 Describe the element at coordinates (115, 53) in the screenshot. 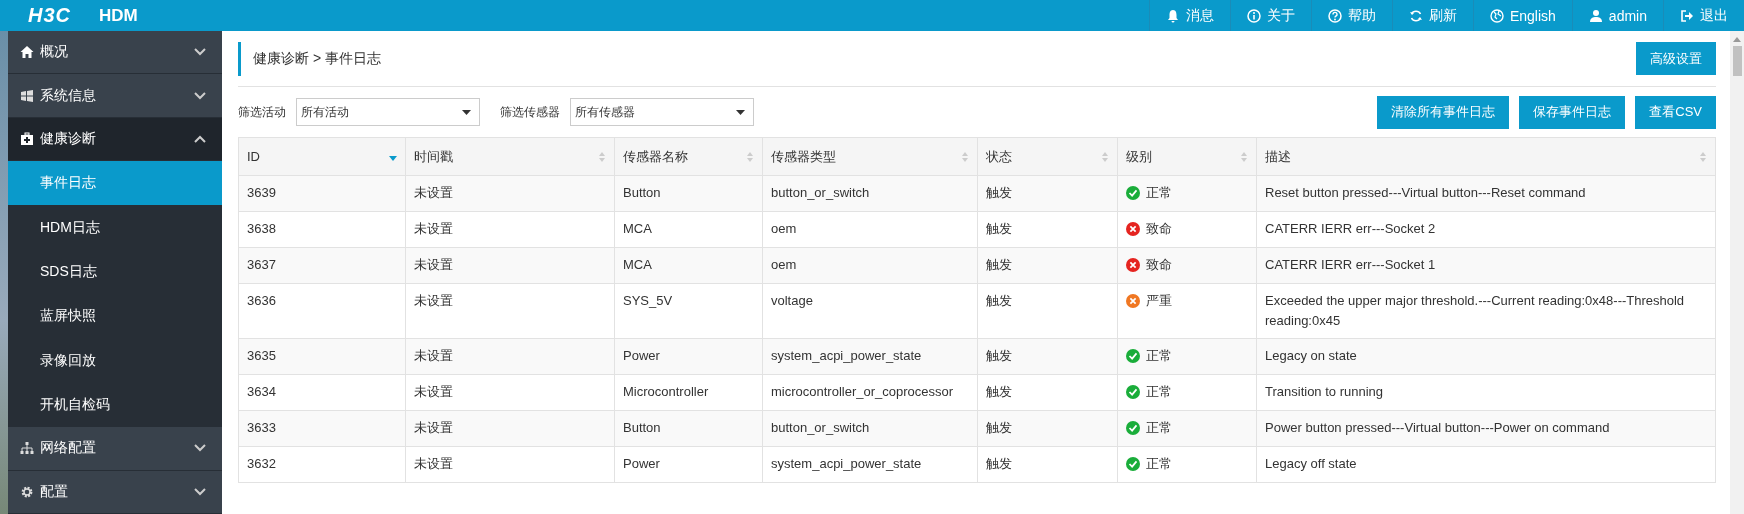

I see `sidebar-group: 概况` at that location.